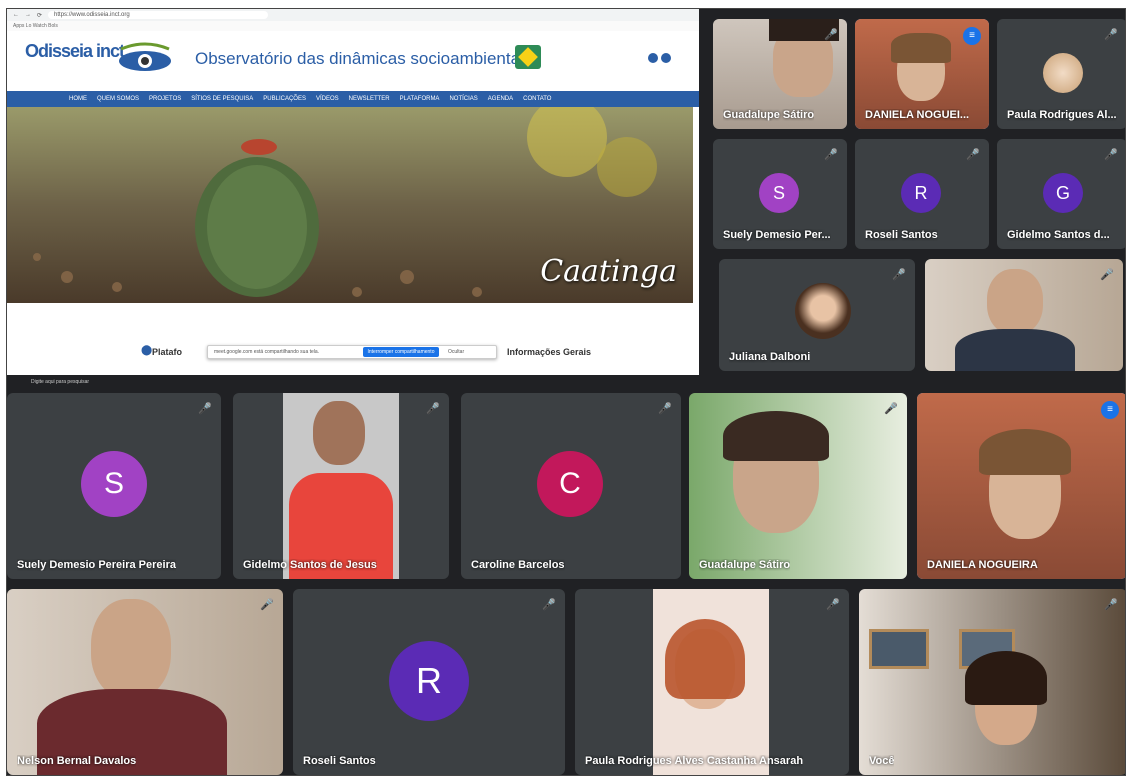  What do you see at coordinates (712, 682) in the screenshot?
I see `tile-bot-paula: 🎤 Paula Rodrigues Alves Castanha Ansarah` at bounding box center [712, 682].